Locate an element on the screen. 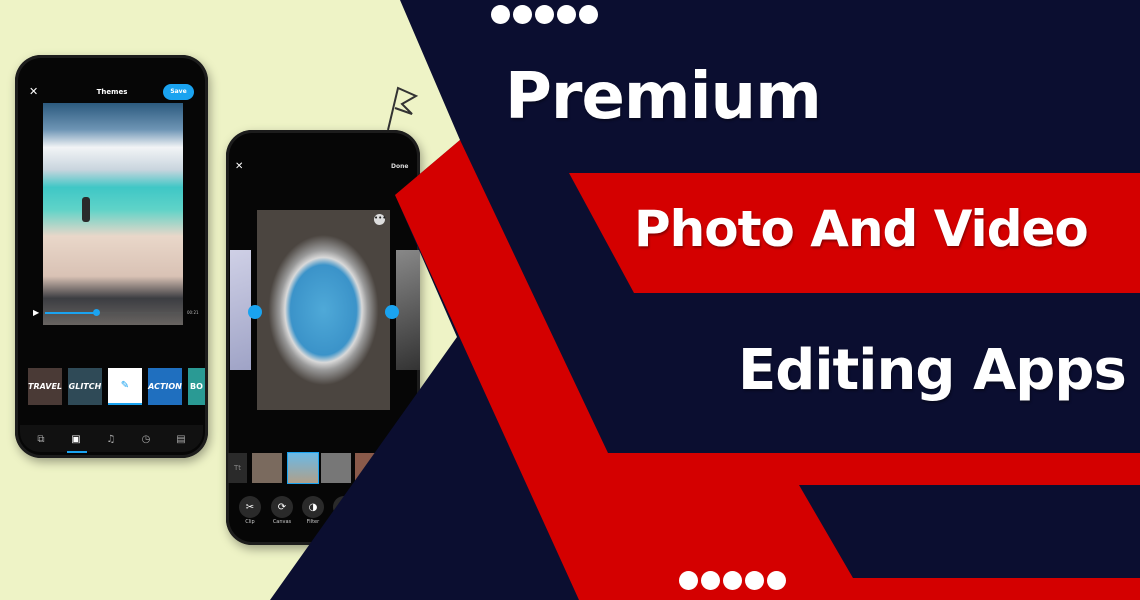  headline-editing-apps: Editing Apps is located at coordinates (932, 370).